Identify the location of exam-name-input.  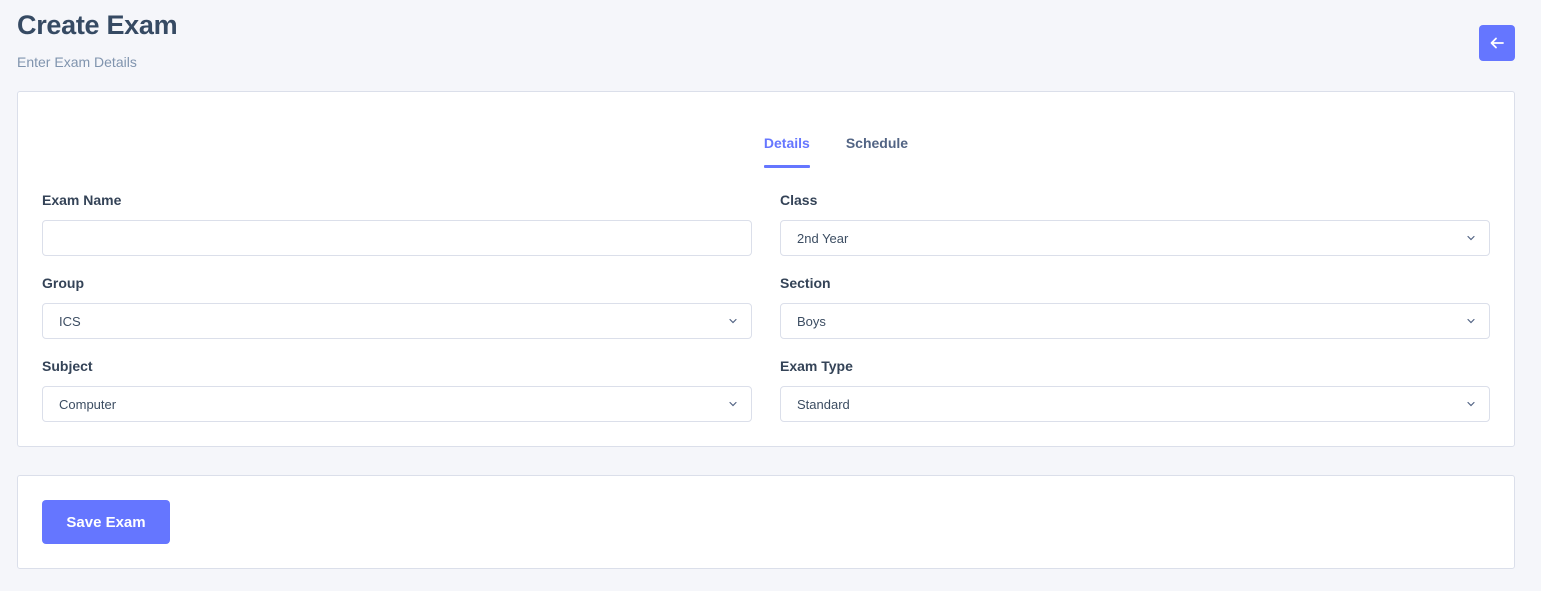
(397, 238).